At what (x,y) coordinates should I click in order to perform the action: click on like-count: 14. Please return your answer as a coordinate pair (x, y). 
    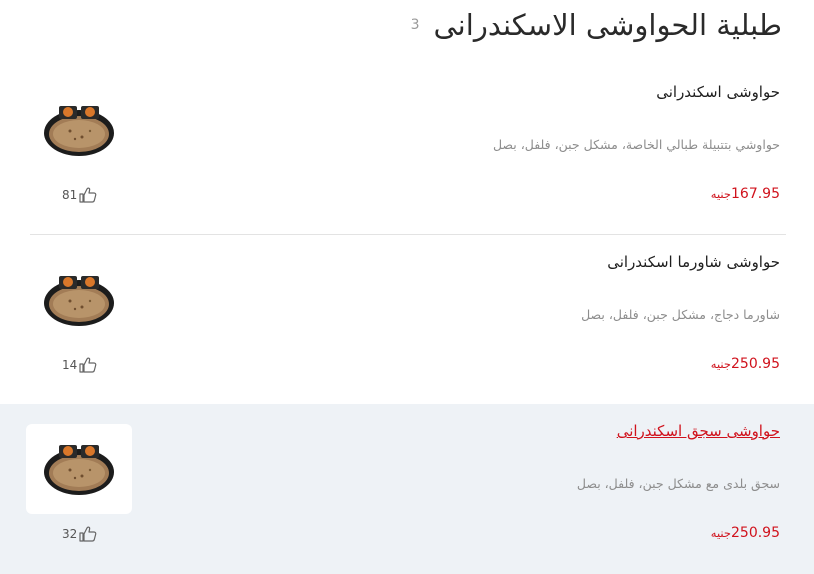
    Looking at the image, I should click on (70, 365).